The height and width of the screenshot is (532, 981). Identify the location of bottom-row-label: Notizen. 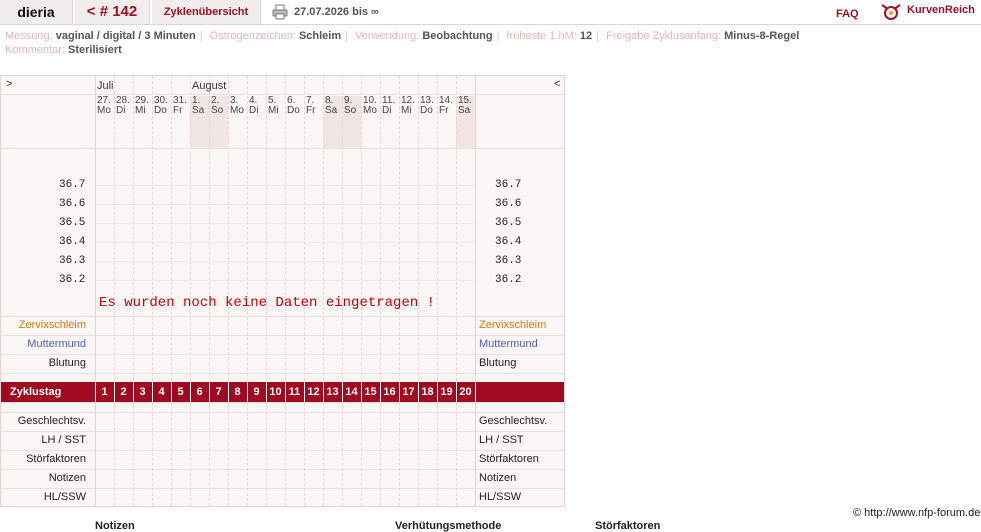
(67, 478).